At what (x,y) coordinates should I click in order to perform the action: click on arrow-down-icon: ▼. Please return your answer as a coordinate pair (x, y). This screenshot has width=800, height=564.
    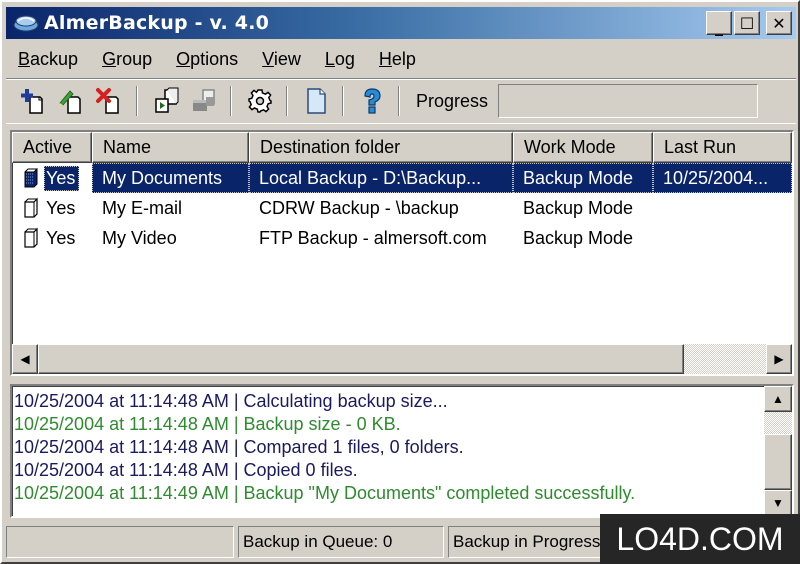
    Looking at the image, I should click on (778, 503).